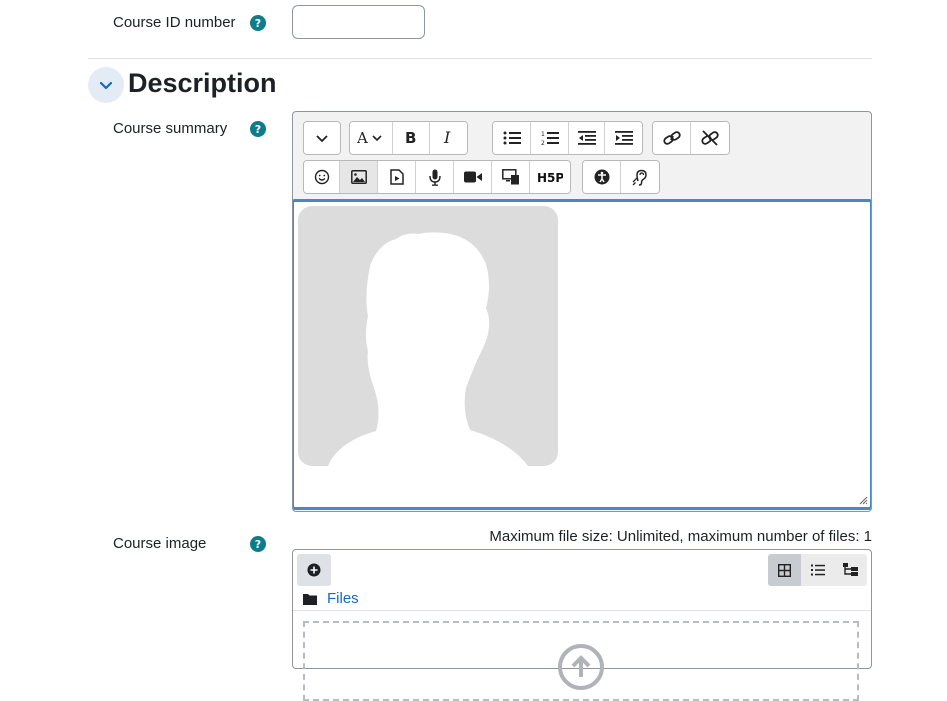 The height and width of the screenshot is (701, 947). What do you see at coordinates (362, 138) in the screenshot?
I see `svg-text: A` at bounding box center [362, 138].